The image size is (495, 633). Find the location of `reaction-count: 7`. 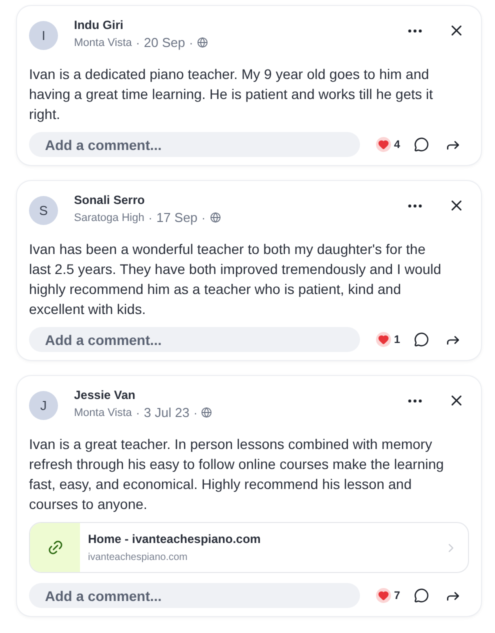

reaction-count: 7 is located at coordinates (397, 596).